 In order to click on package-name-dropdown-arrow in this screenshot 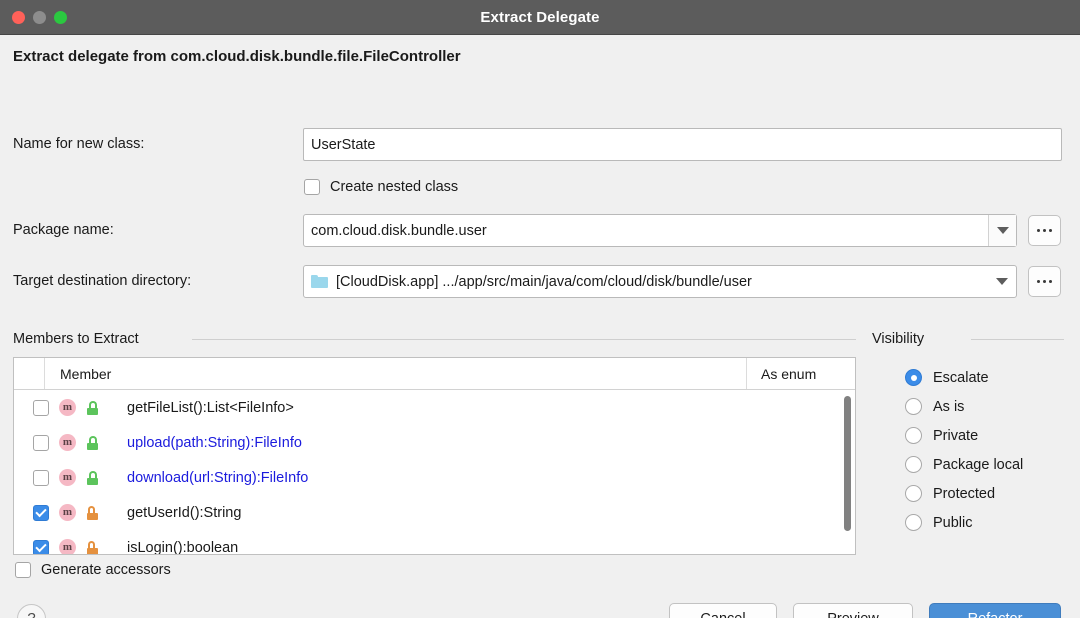, I will do `click(1002, 230)`.